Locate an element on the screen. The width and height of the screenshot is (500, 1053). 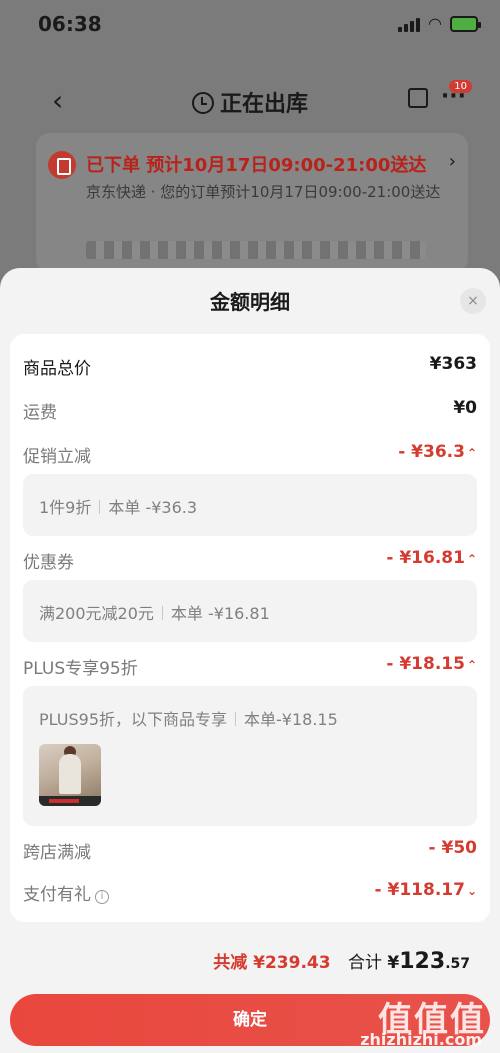
nav-bar: ‹ 正在出库 ··· 10 is located at coordinates (250, 101).